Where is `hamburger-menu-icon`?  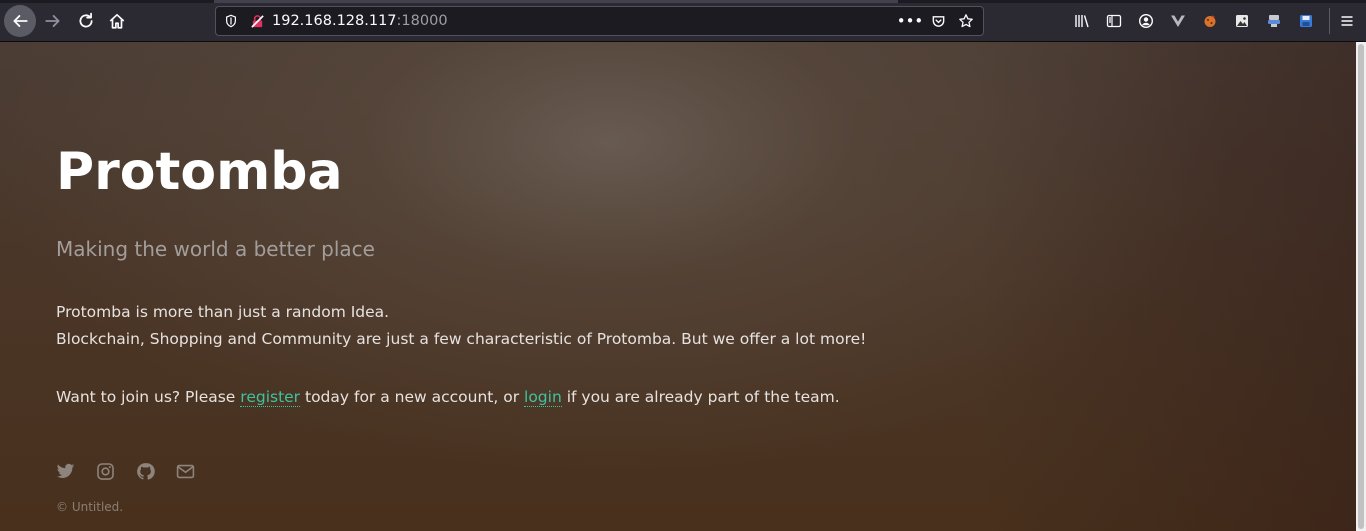 hamburger-menu-icon is located at coordinates (1347, 21).